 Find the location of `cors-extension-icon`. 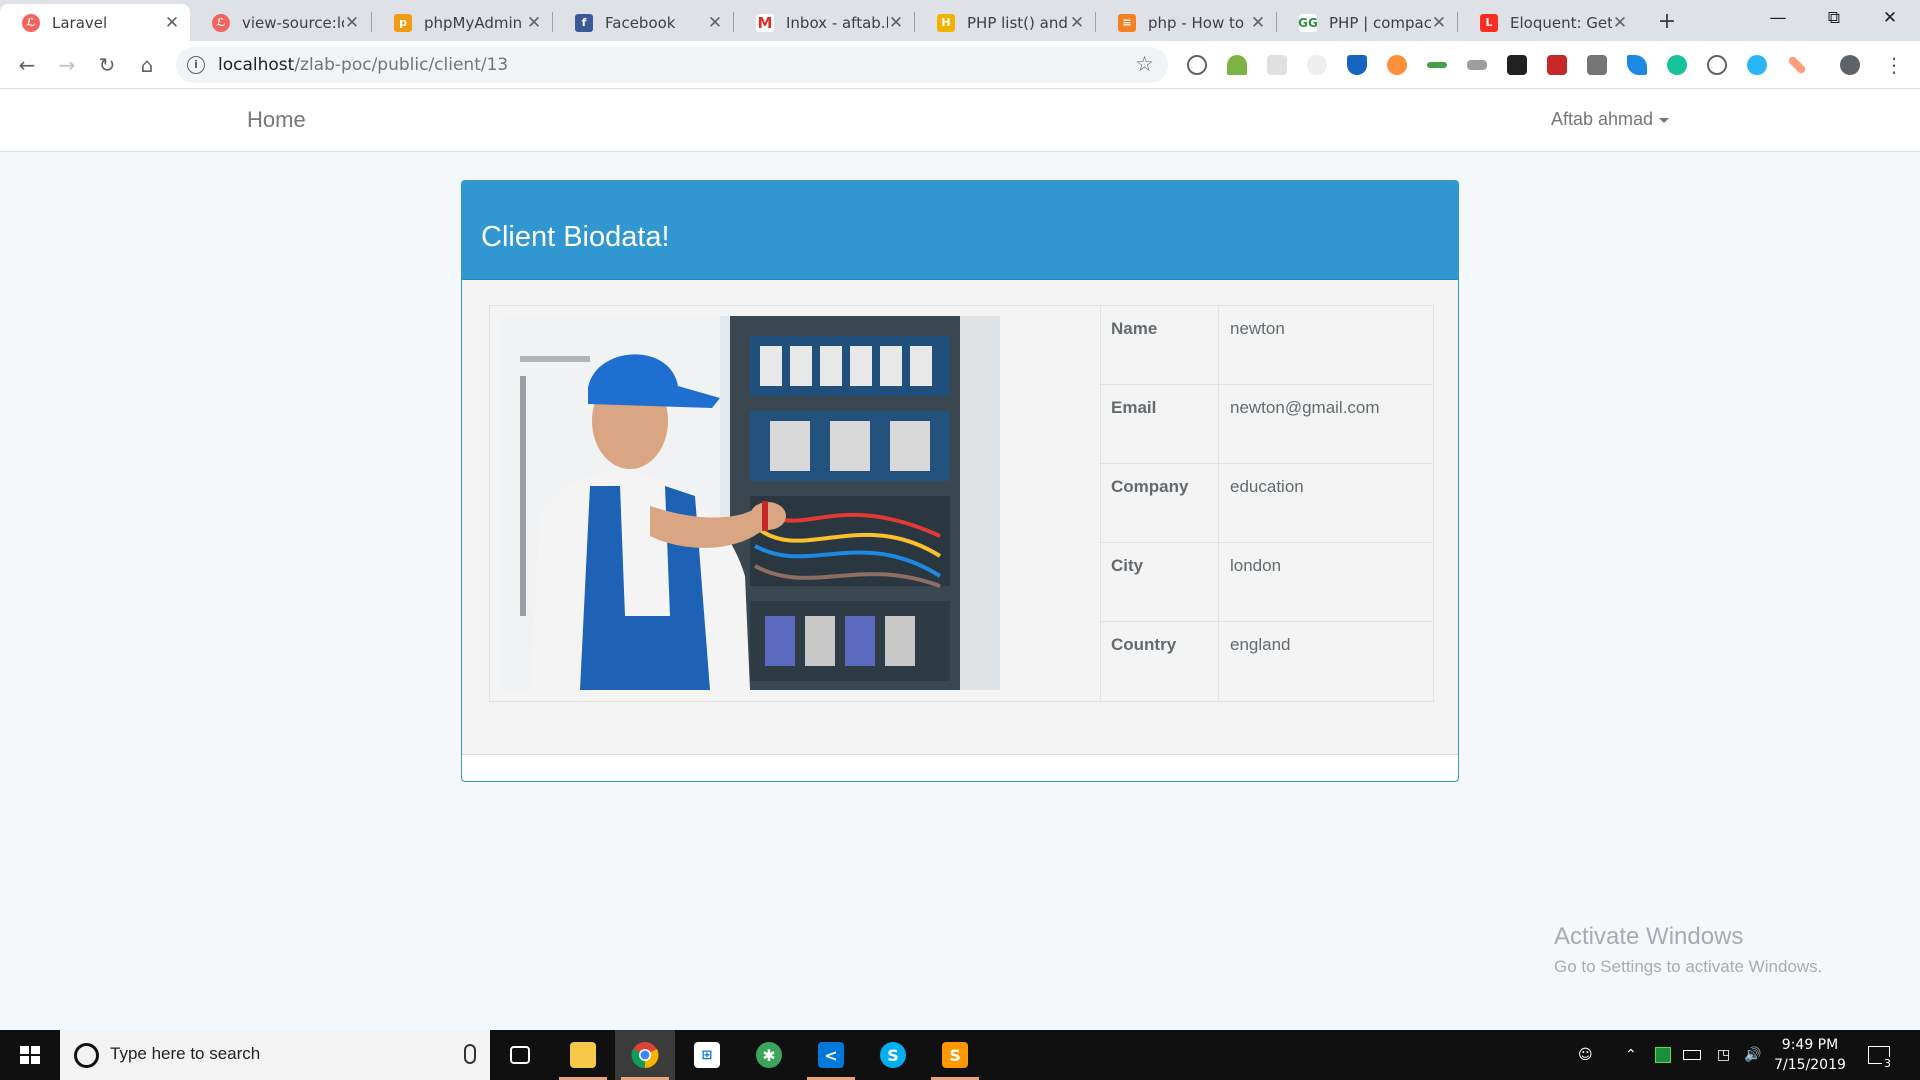

cors-extension-icon is located at coordinates (1557, 65).